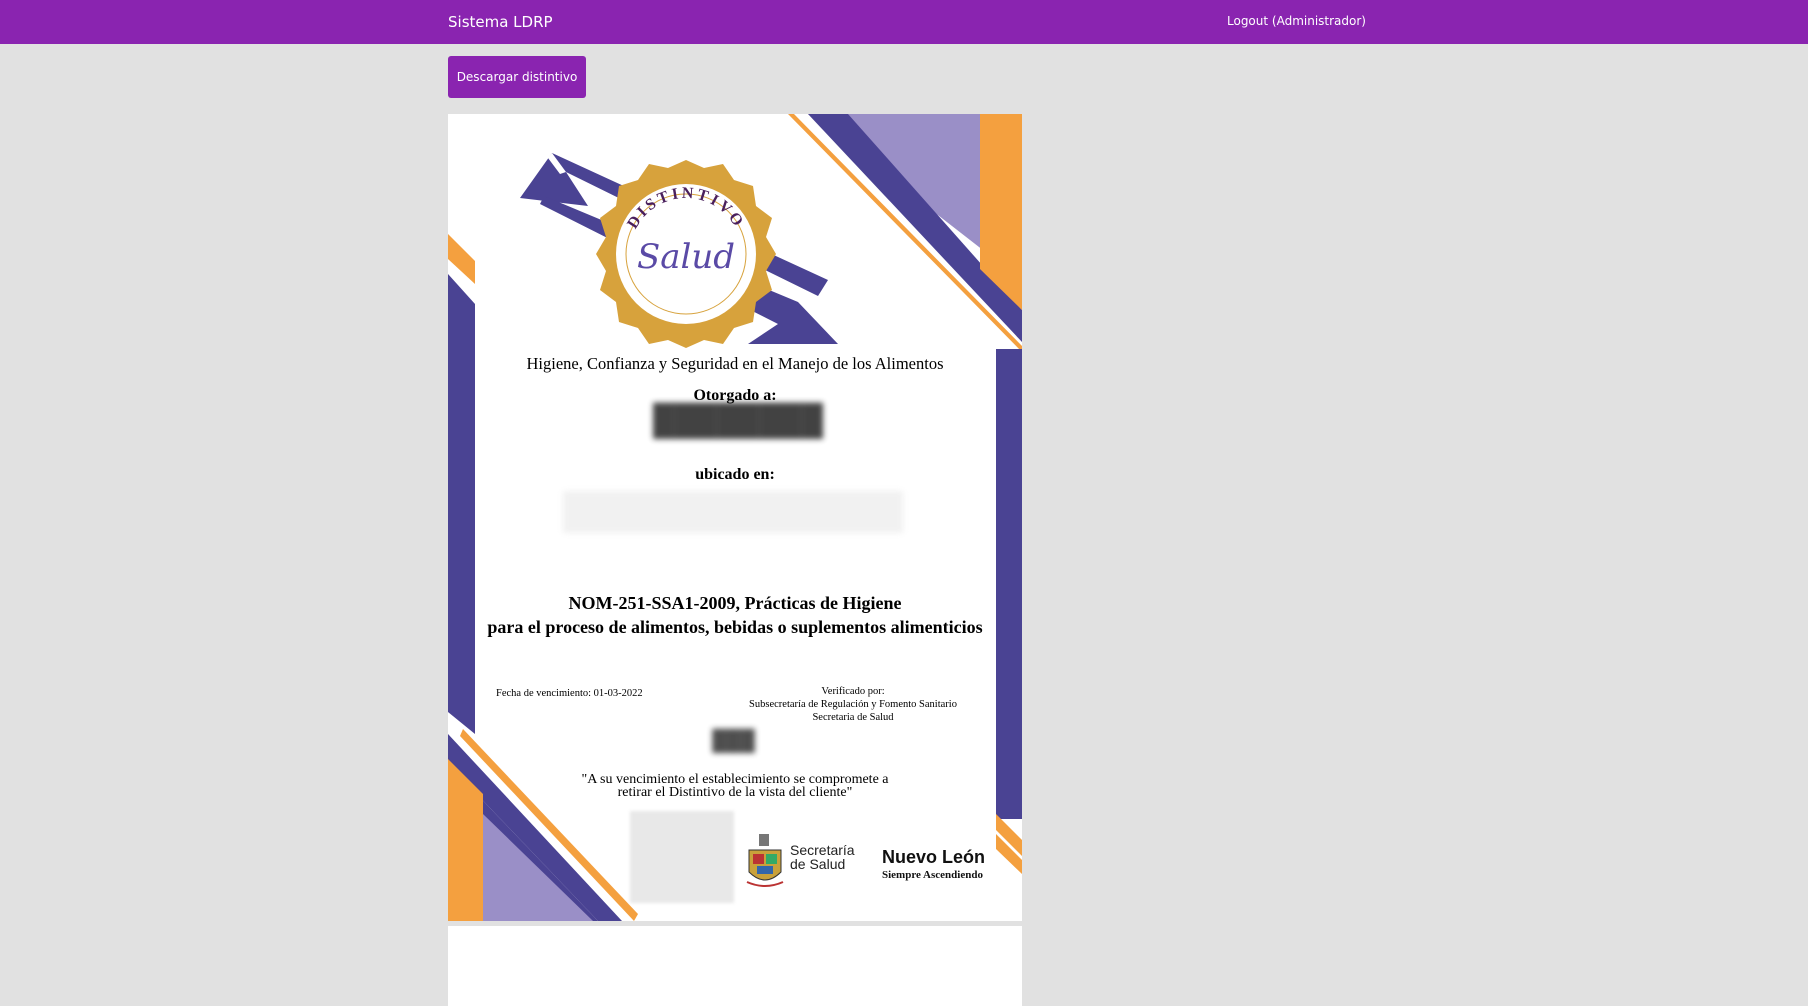 The height and width of the screenshot is (1006, 1808). Describe the element at coordinates (932, 875) in the screenshot. I see `nuevo-leon-logo-subtitle: Siempre Ascendiendo` at that location.